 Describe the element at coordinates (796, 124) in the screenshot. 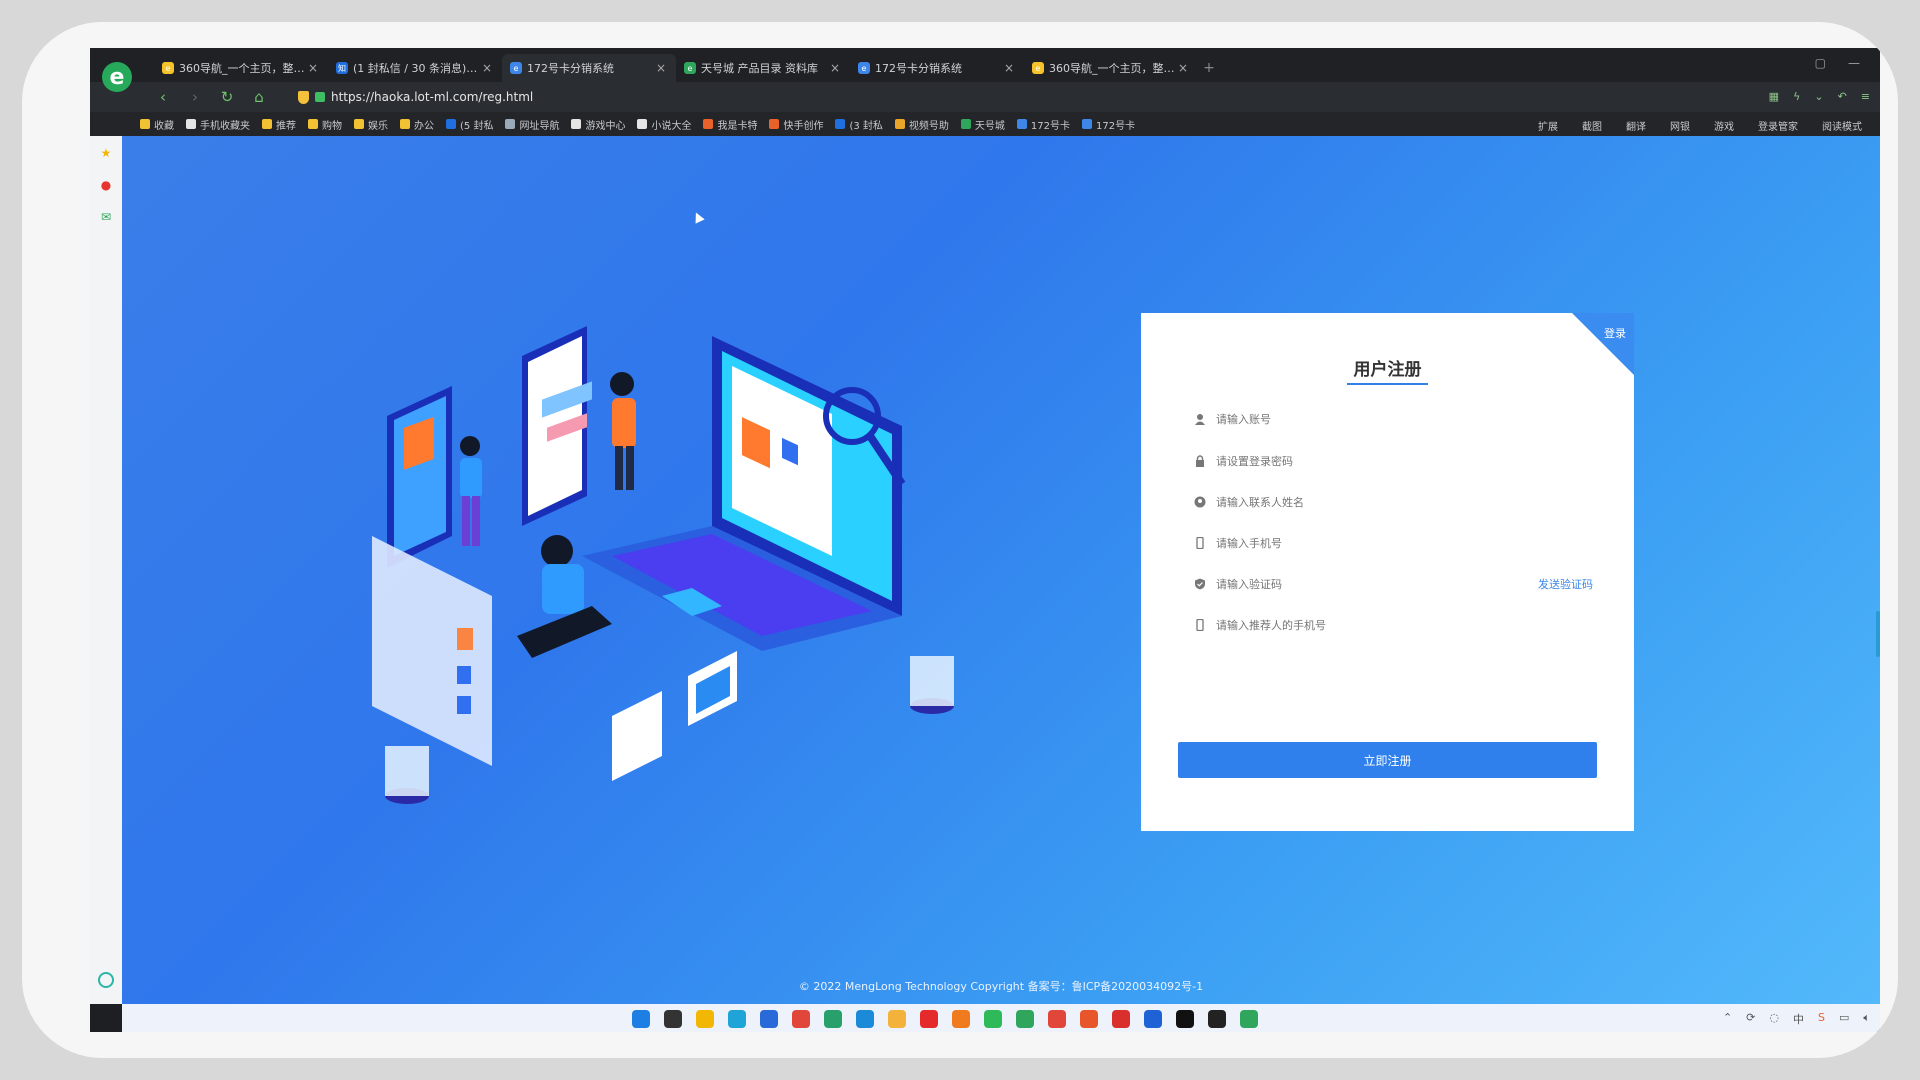

I see `bookmark-item: 快手创作` at that location.